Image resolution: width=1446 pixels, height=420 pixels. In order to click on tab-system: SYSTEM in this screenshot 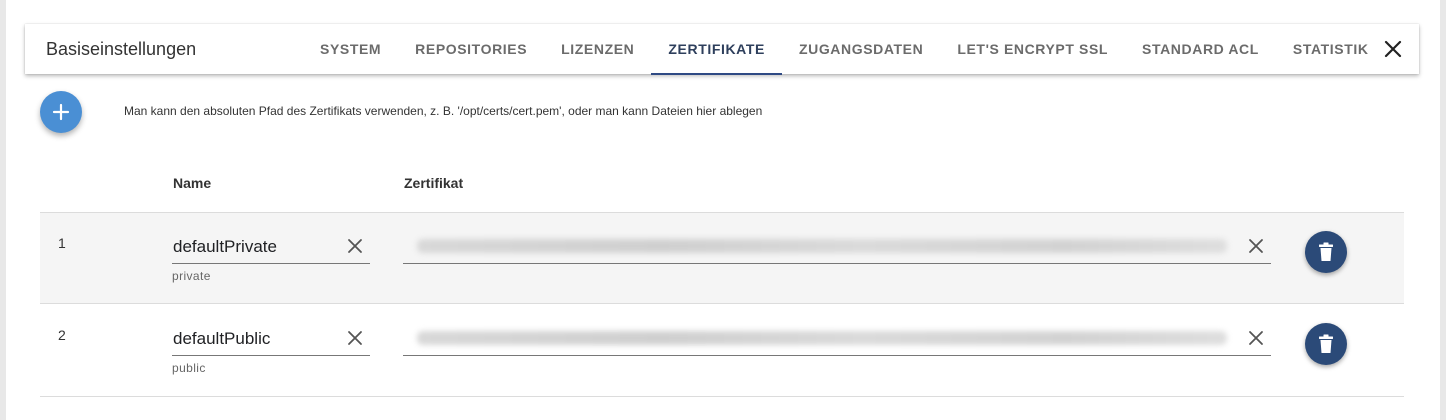, I will do `click(350, 49)`.